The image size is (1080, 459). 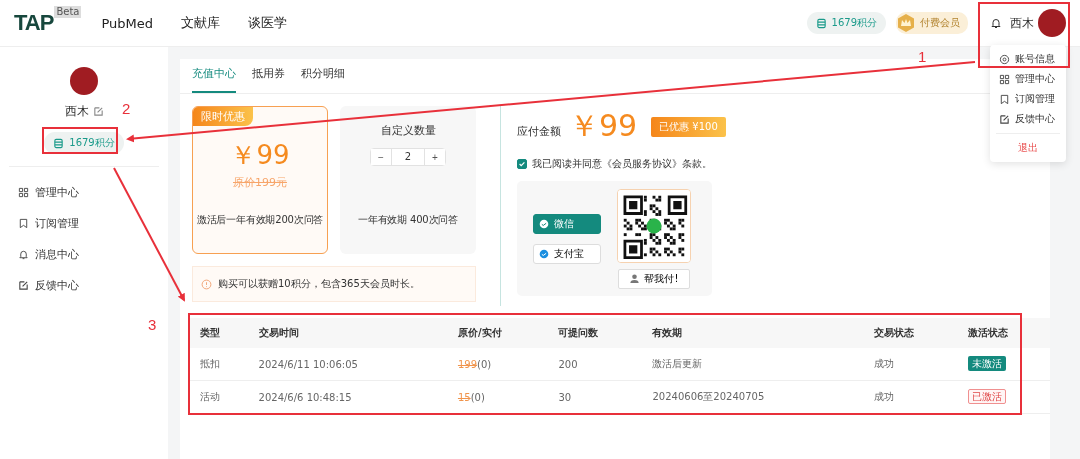 I want to click on package-description: 一年有效期 400次问答, so click(x=408, y=220).